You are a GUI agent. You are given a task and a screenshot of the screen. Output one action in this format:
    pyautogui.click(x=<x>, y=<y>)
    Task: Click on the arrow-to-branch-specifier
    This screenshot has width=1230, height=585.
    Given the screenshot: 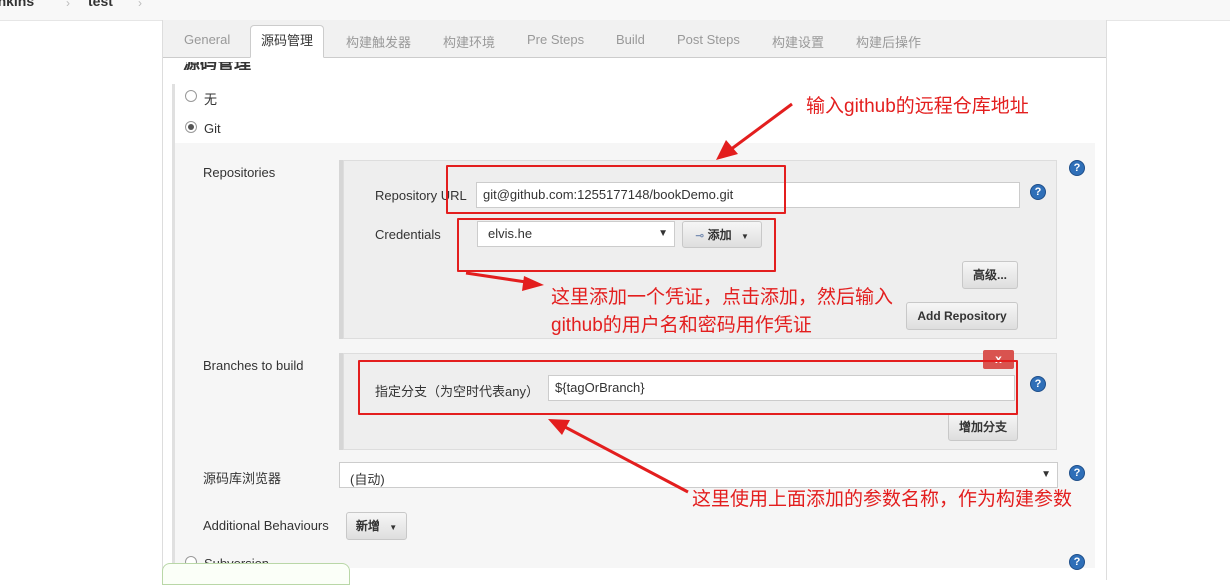 What is the action you would take?
    pyautogui.click(x=626, y=459)
    